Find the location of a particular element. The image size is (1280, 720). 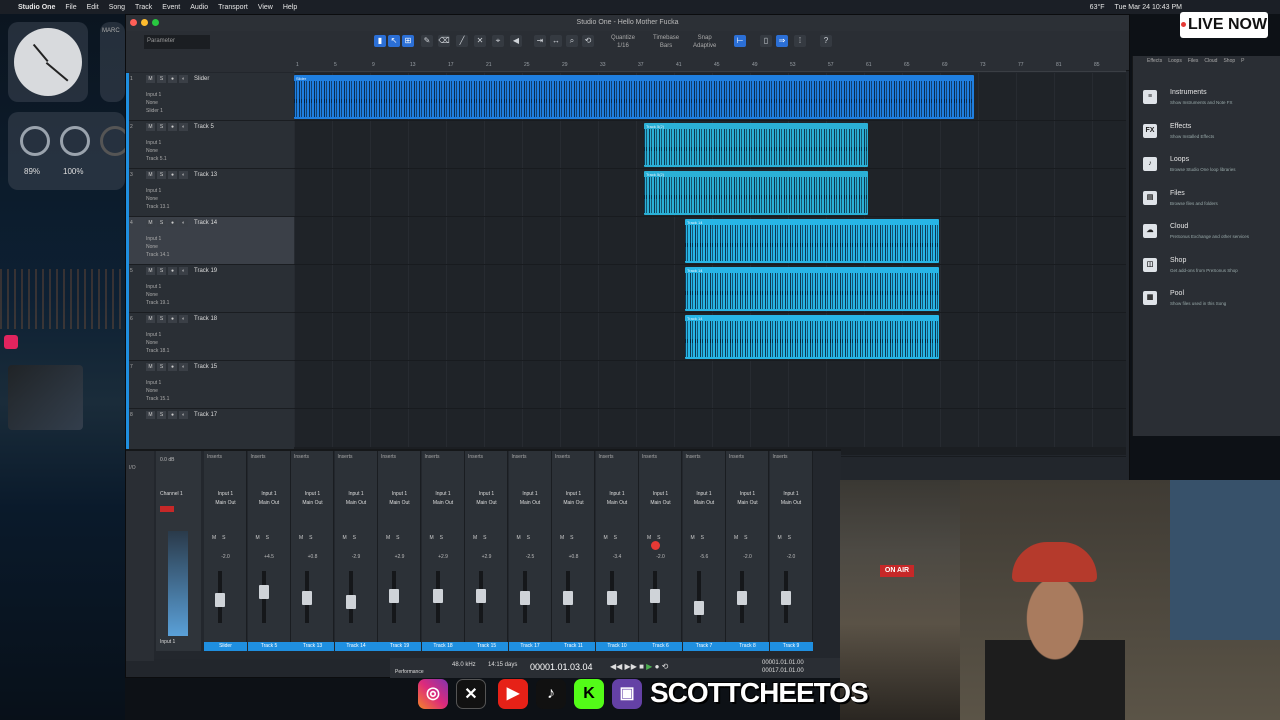

strip-name: Slider is located at coordinates (225, 646).